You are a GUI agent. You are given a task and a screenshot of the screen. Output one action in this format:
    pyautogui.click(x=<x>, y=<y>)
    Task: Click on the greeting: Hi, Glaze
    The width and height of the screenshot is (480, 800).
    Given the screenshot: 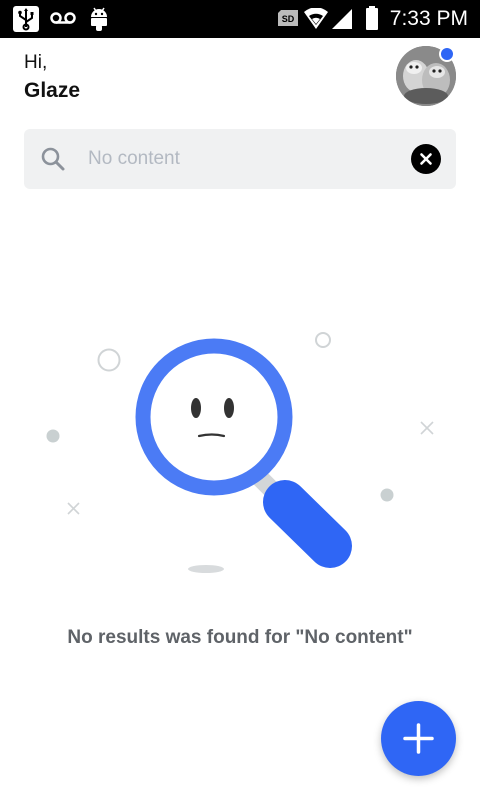 What is the action you would take?
    pyautogui.click(x=52, y=79)
    